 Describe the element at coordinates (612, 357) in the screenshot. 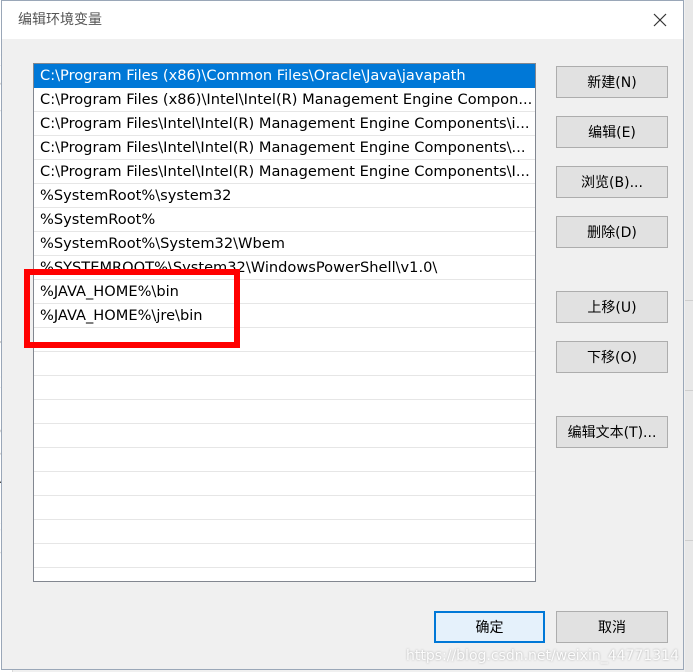

I see `move-down-button: 下移(O)` at that location.